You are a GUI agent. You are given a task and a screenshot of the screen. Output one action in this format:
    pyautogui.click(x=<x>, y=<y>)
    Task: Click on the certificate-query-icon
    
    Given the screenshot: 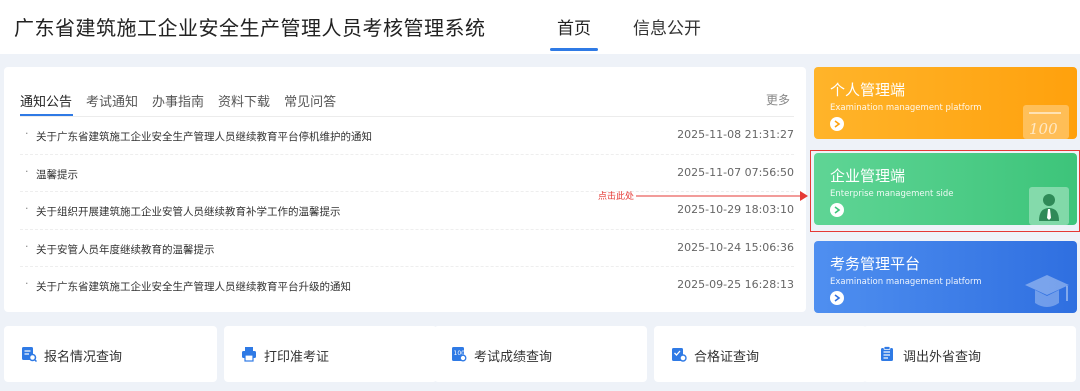 What is the action you would take?
    pyautogui.click(x=679, y=355)
    